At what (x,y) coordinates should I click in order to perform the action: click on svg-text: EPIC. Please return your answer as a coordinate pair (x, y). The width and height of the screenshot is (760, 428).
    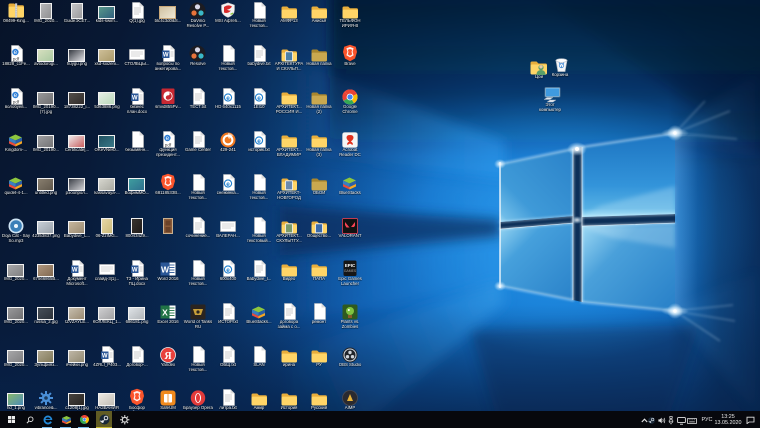
    Looking at the image, I should click on (349, 265).